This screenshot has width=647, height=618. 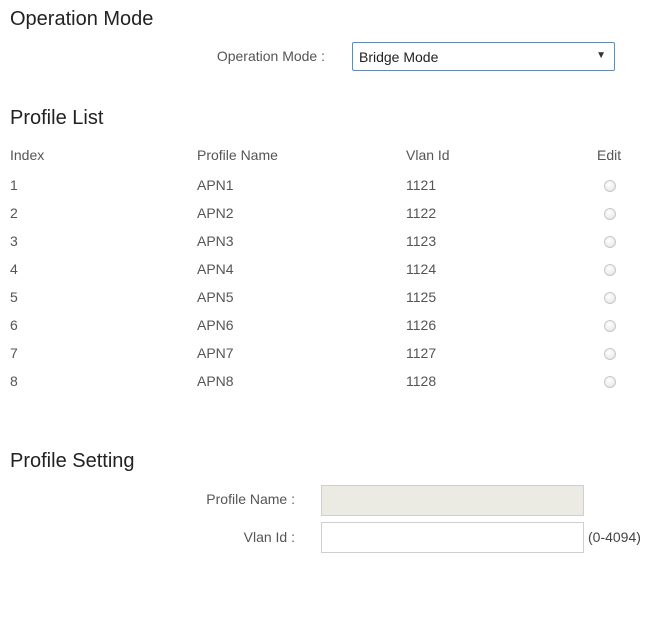 What do you see at coordinates (421, 269) in the screenshot?
I see `row-vlan-id: 1124` at bounding box center [421, 269].